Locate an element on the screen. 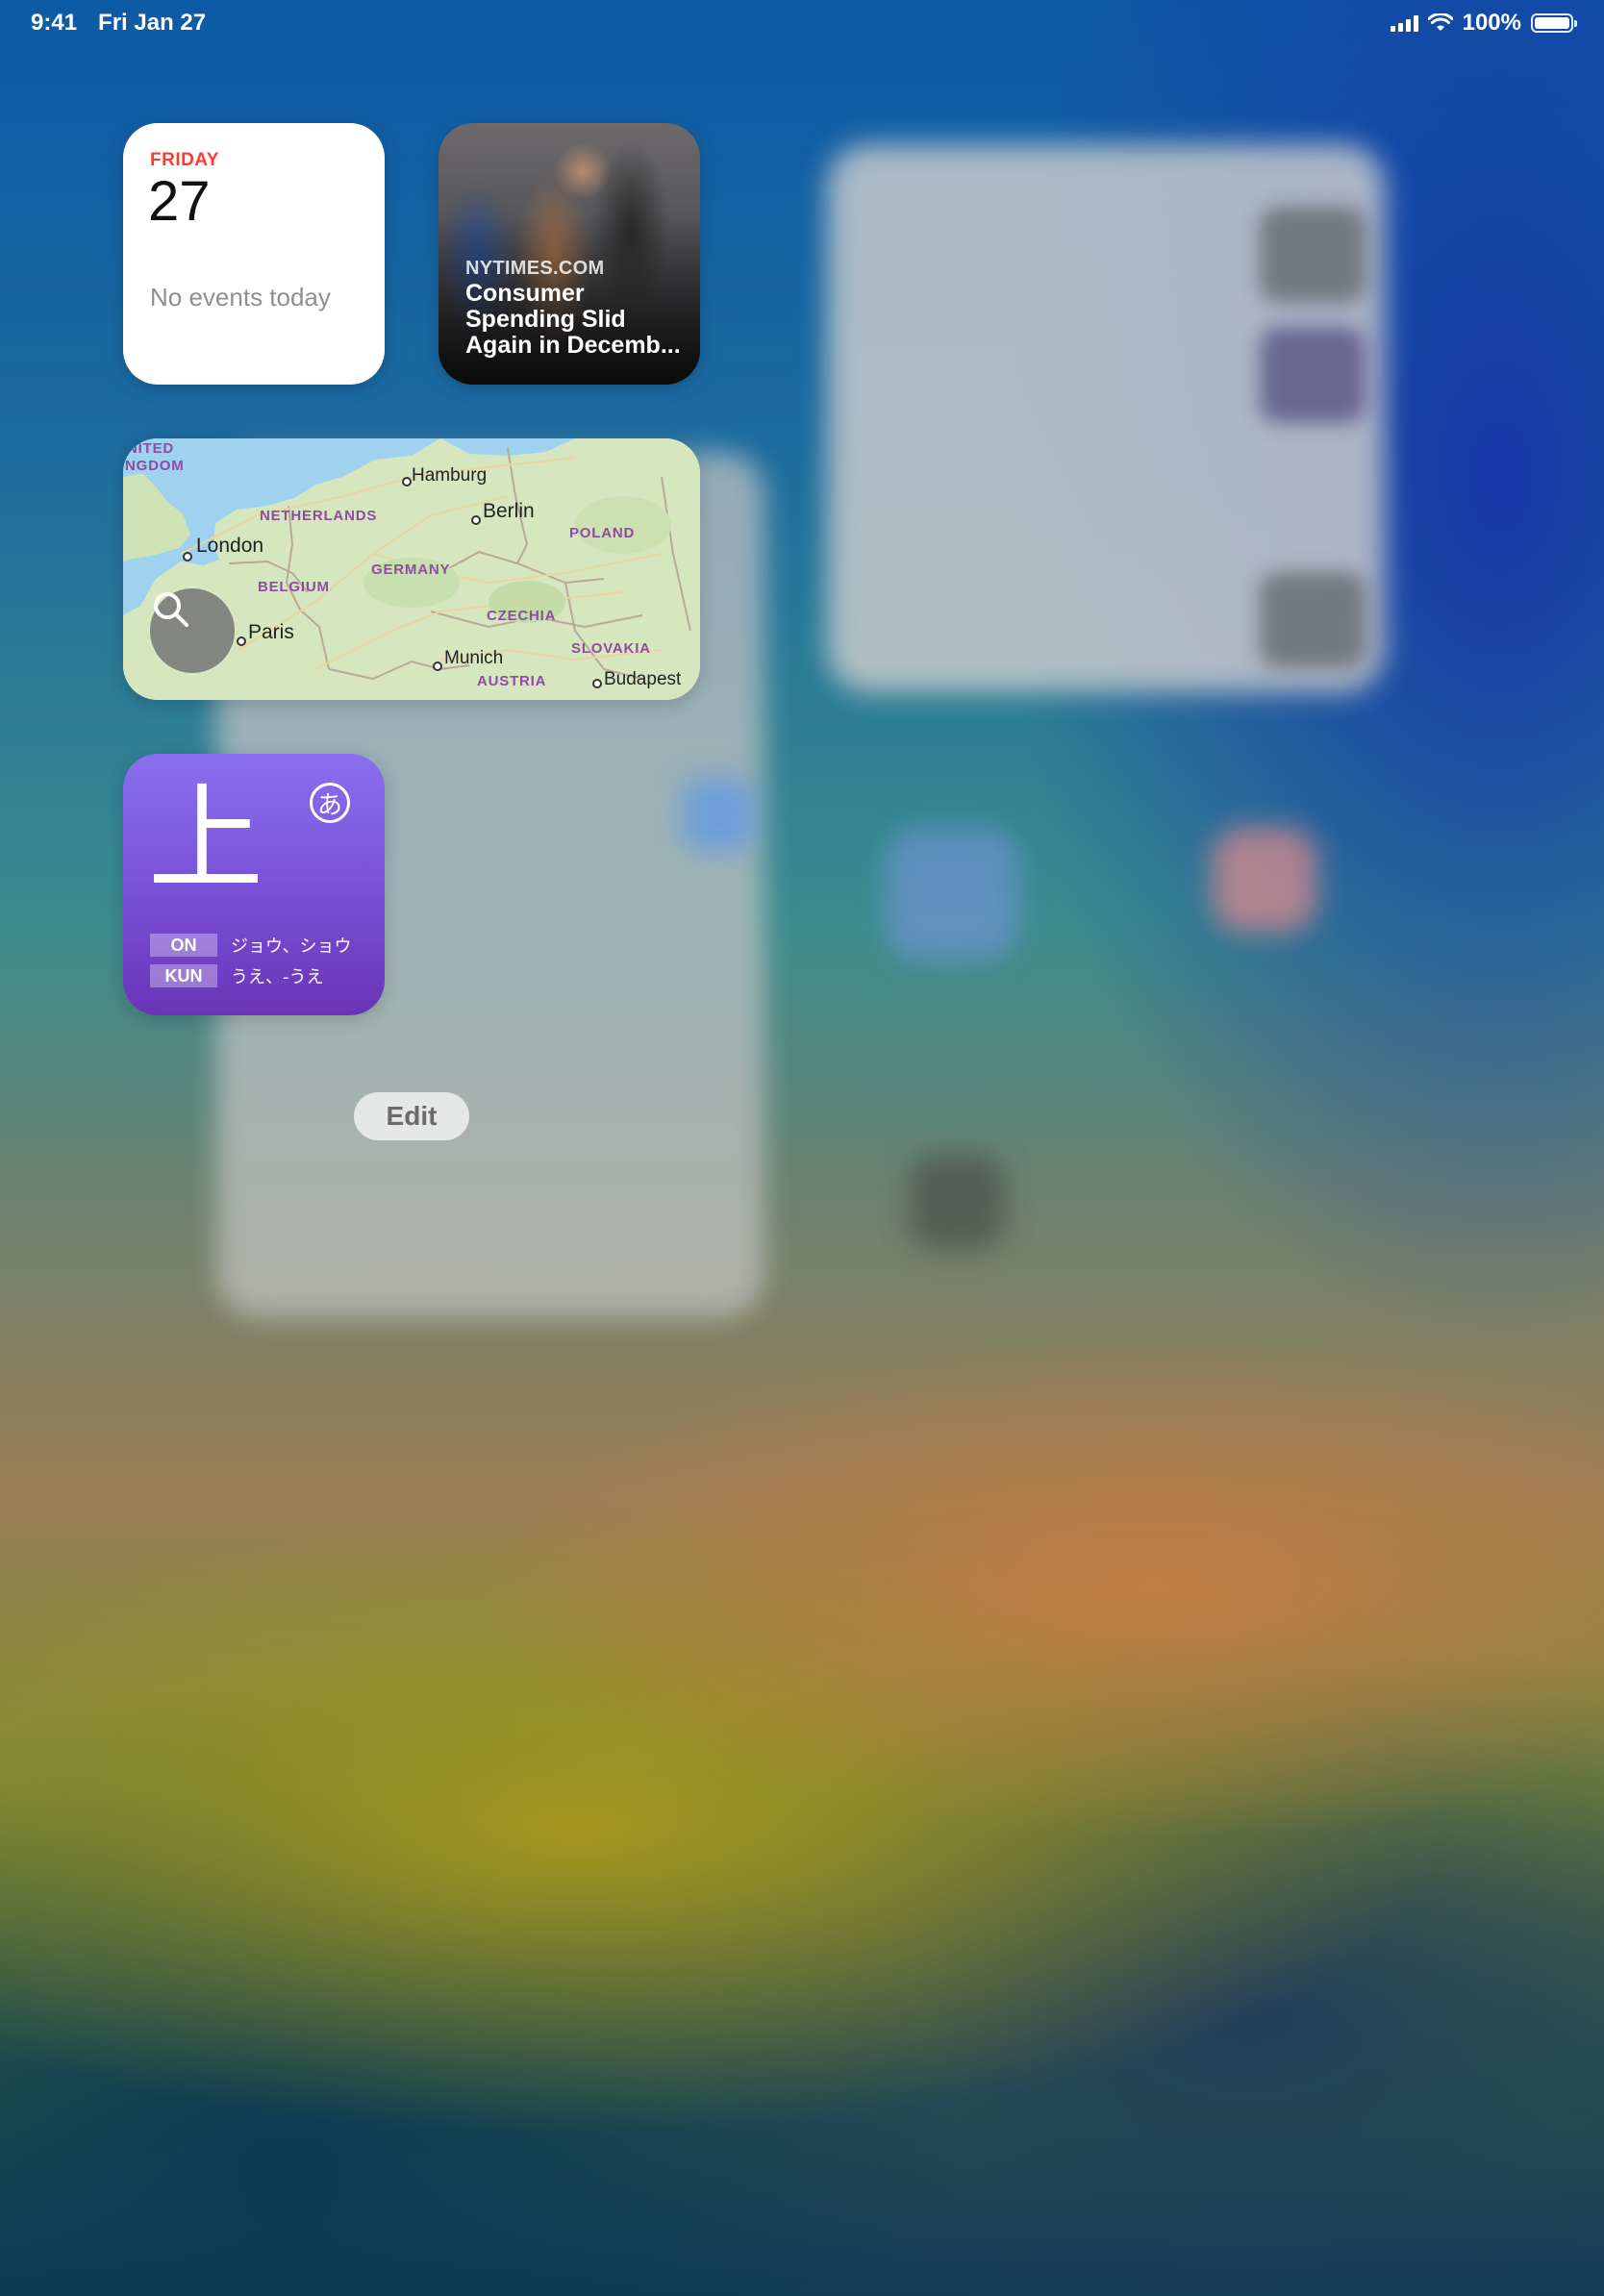  wifi-icon is located at coordinates (1440, 22).